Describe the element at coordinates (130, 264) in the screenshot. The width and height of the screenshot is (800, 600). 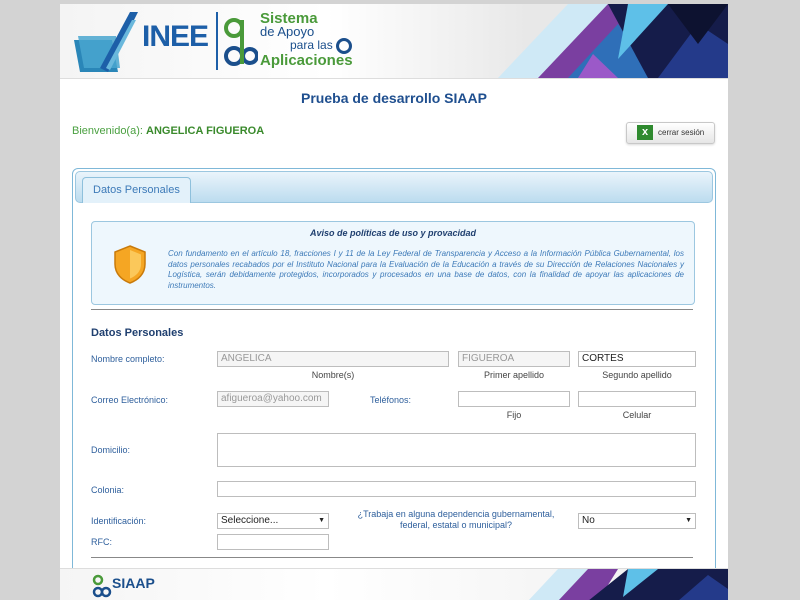
I see `shield-icon` at that location.